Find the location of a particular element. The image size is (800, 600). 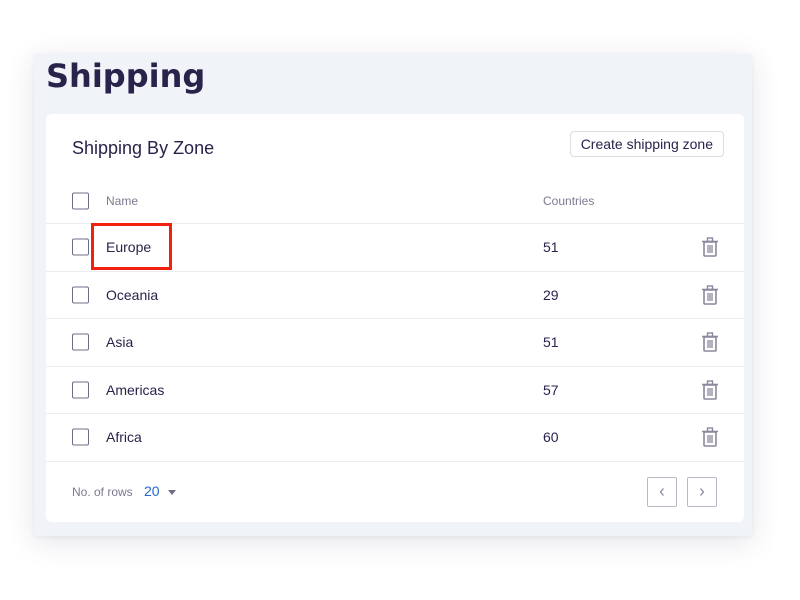

zone-name: Africa is located at coordinates (124, 437).